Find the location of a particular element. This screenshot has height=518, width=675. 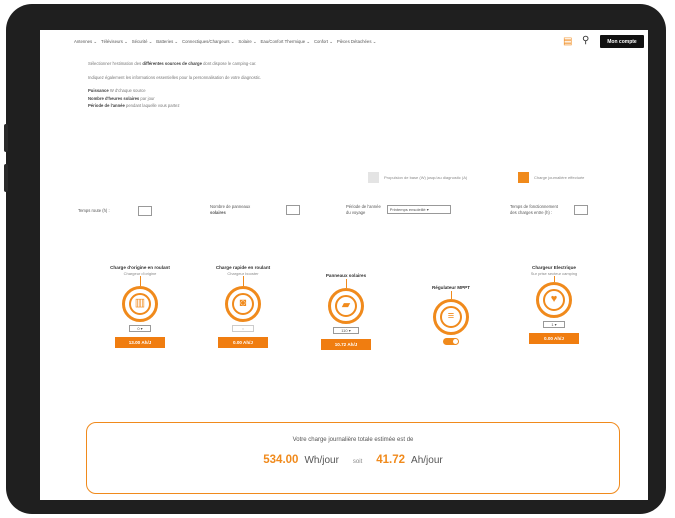

electric-charger-icon: ♥ is located at coordinates (554, 299).